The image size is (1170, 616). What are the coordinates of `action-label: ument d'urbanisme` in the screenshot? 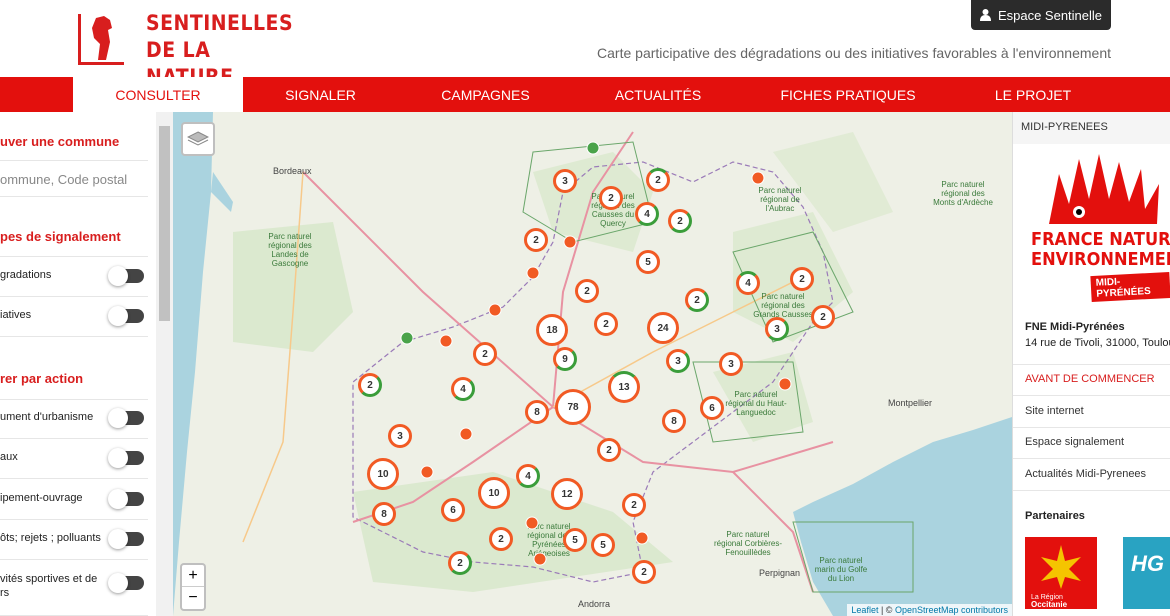 It's located at (47, 417).